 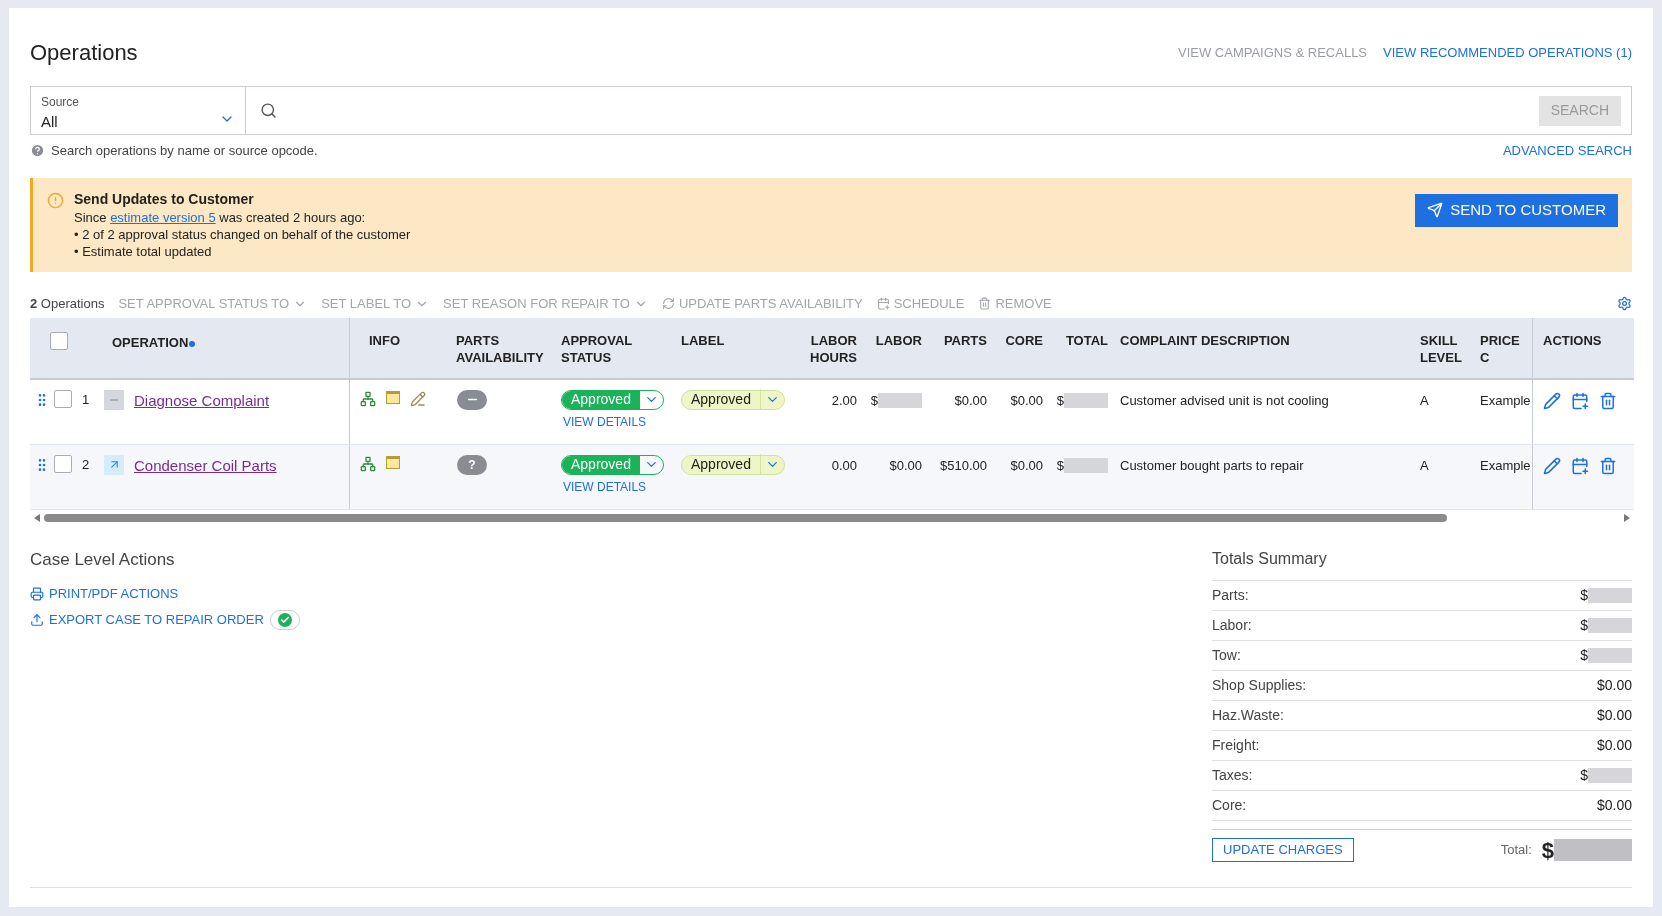 What do you see at coordinates (86, 464) in the screenshot?
I see `row-number: 2` at bounding box center [86, 464].